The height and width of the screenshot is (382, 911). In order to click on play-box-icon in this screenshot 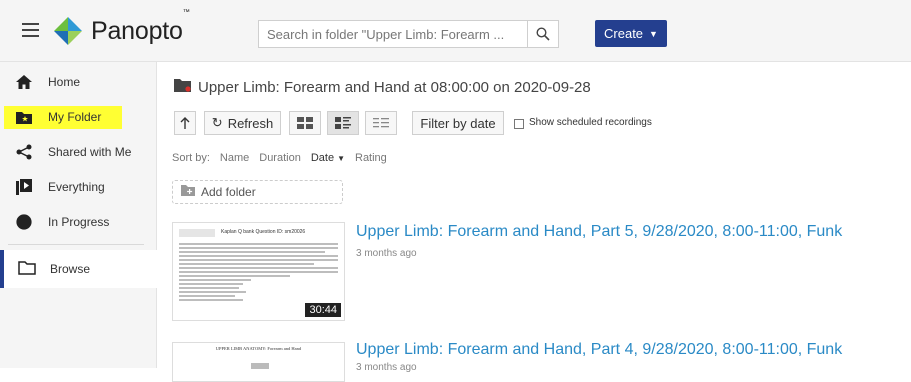, I will do `click(24, 187)`.